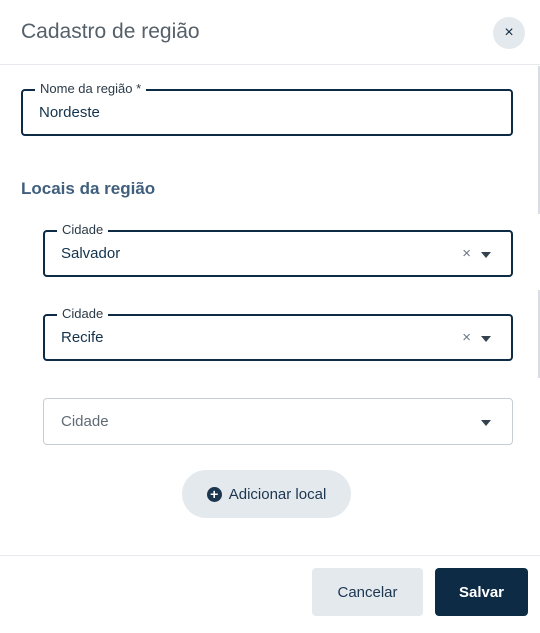  I want to click on city-select-2: Cidade Recife ×, so click(278, 333).